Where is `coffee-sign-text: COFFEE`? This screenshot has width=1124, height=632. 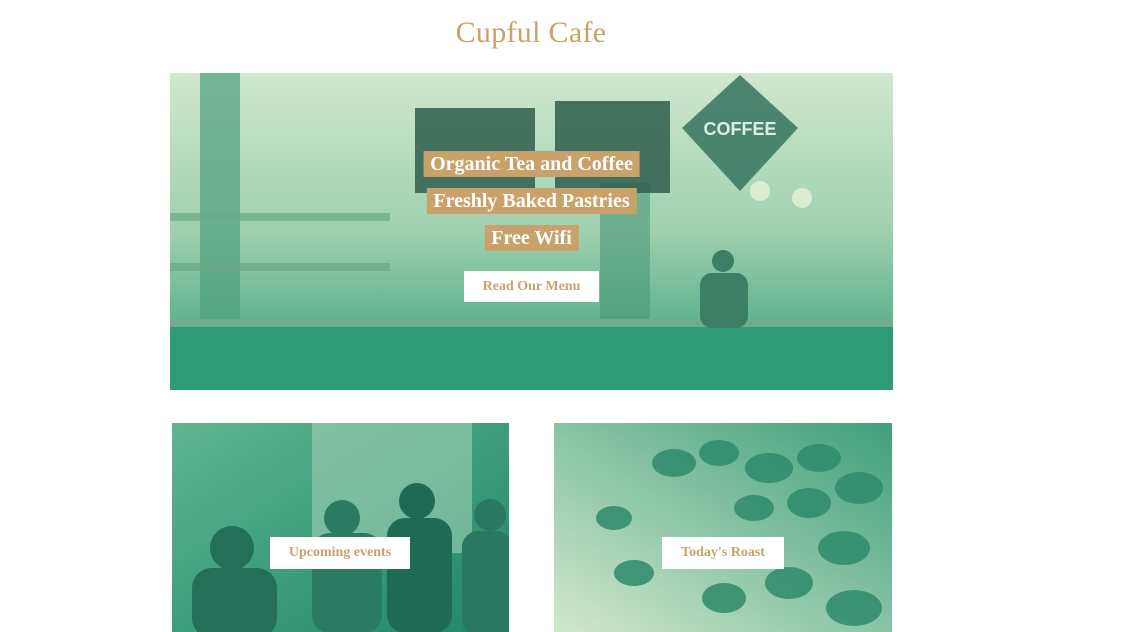
coffee-sign-text: COFFEE is located at coordinates (739, 129).